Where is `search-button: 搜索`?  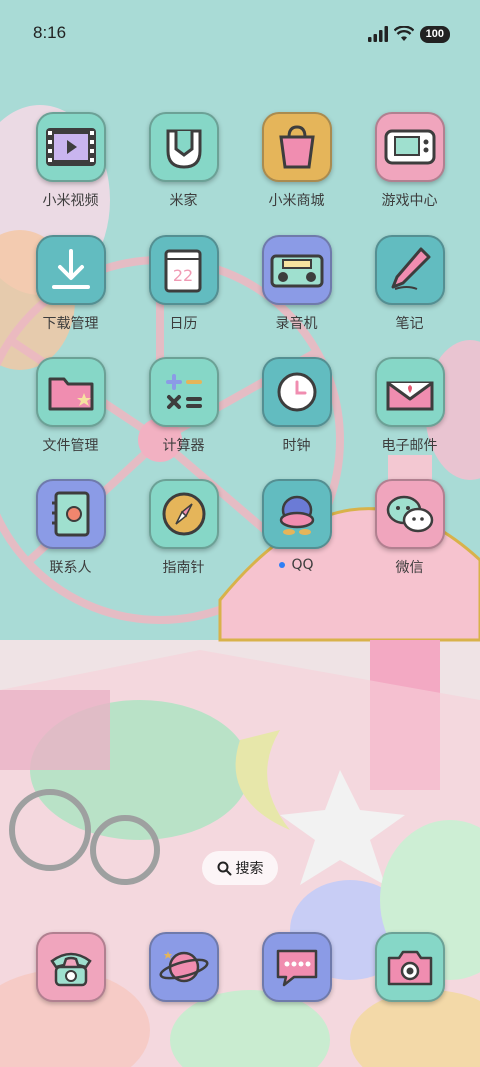
search-button: 搜索 is located at coordinates (240, 868).